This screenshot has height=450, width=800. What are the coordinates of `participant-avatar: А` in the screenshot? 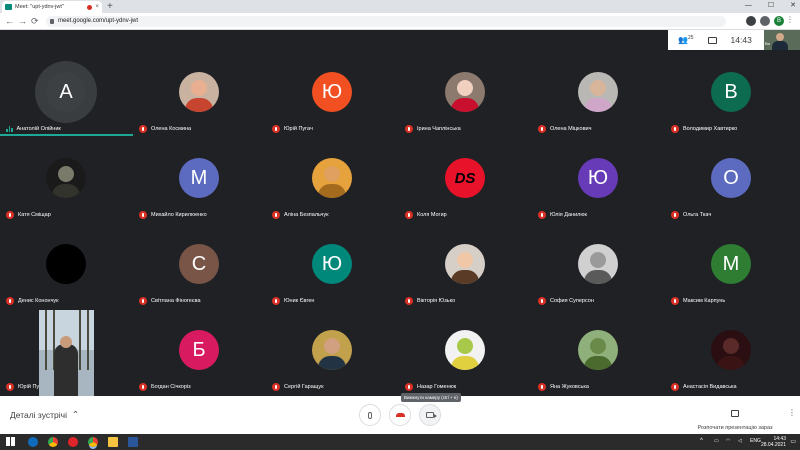 It's located at (66, 92).